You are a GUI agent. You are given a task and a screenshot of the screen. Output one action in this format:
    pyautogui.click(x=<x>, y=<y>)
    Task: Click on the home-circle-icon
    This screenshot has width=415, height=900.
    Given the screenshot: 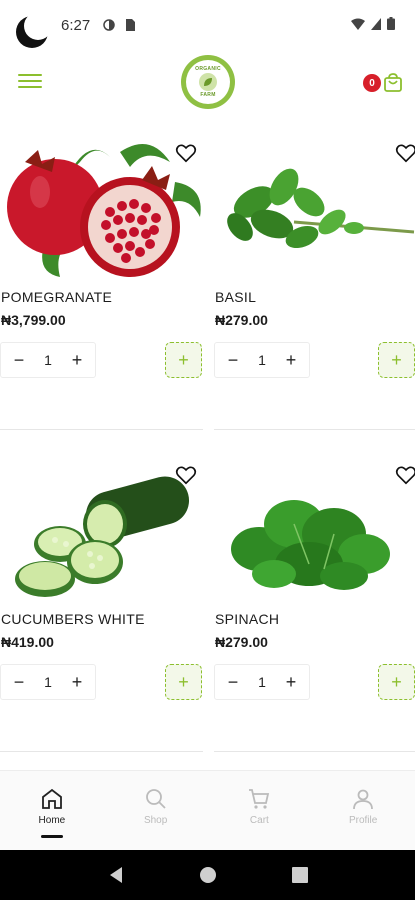 What is the action you would take?
    pyautogui.click(x=208, y=875)
    